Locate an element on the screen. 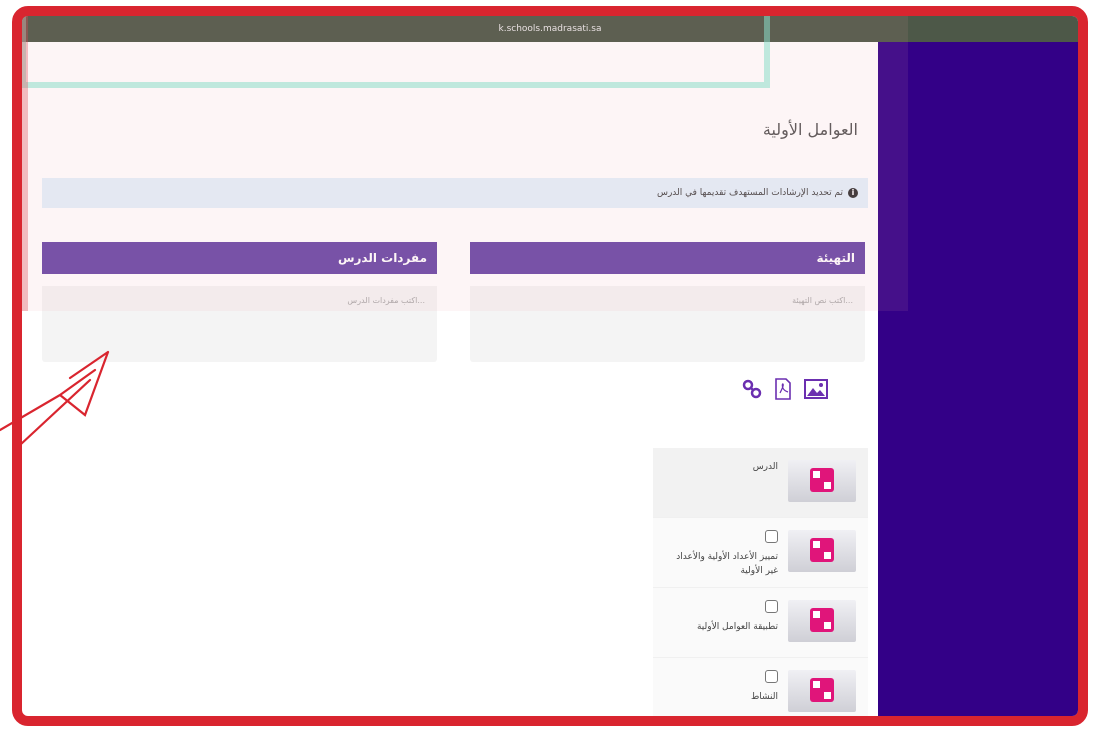 This screenshot has height=733, width=1107. pdf-icon is located at coordinates (783, 391).